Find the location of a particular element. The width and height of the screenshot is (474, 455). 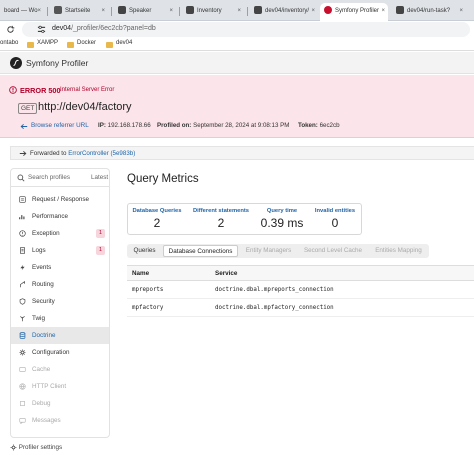

browser-tab: Inventory × is located at coordinates (213, 11).